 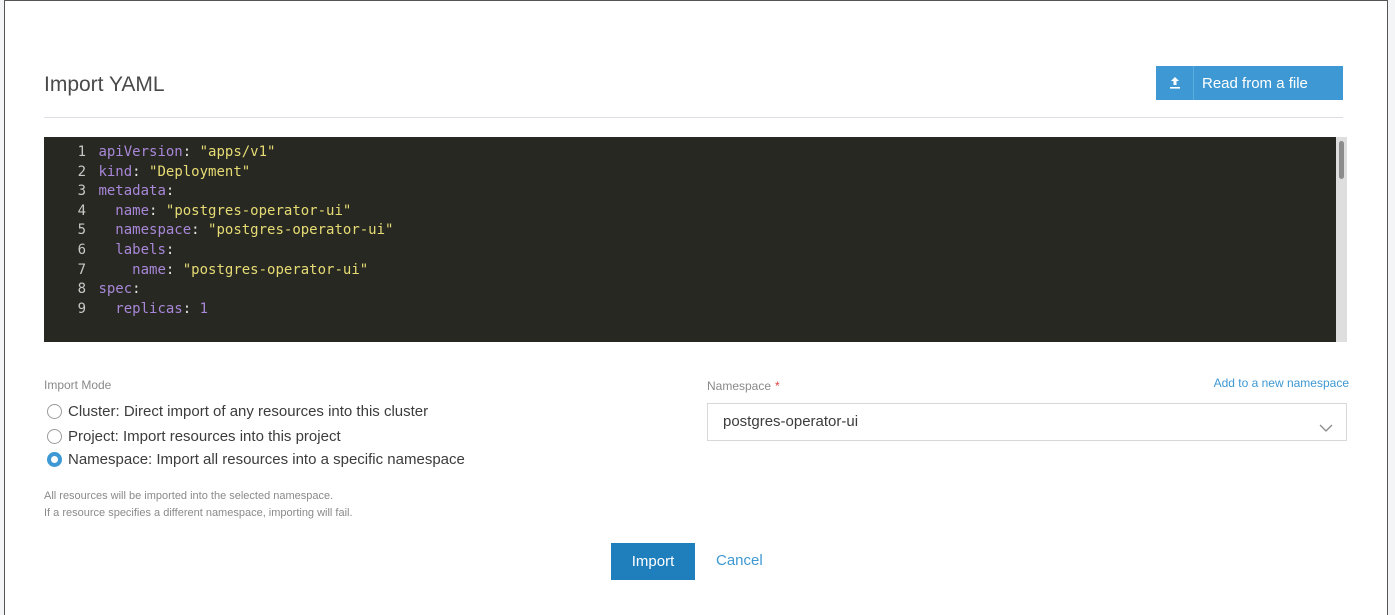 What do you see at coordinates (204, 308) in the screenshot?
I see `yaml-value: 1` at bounding box center [204, 308].